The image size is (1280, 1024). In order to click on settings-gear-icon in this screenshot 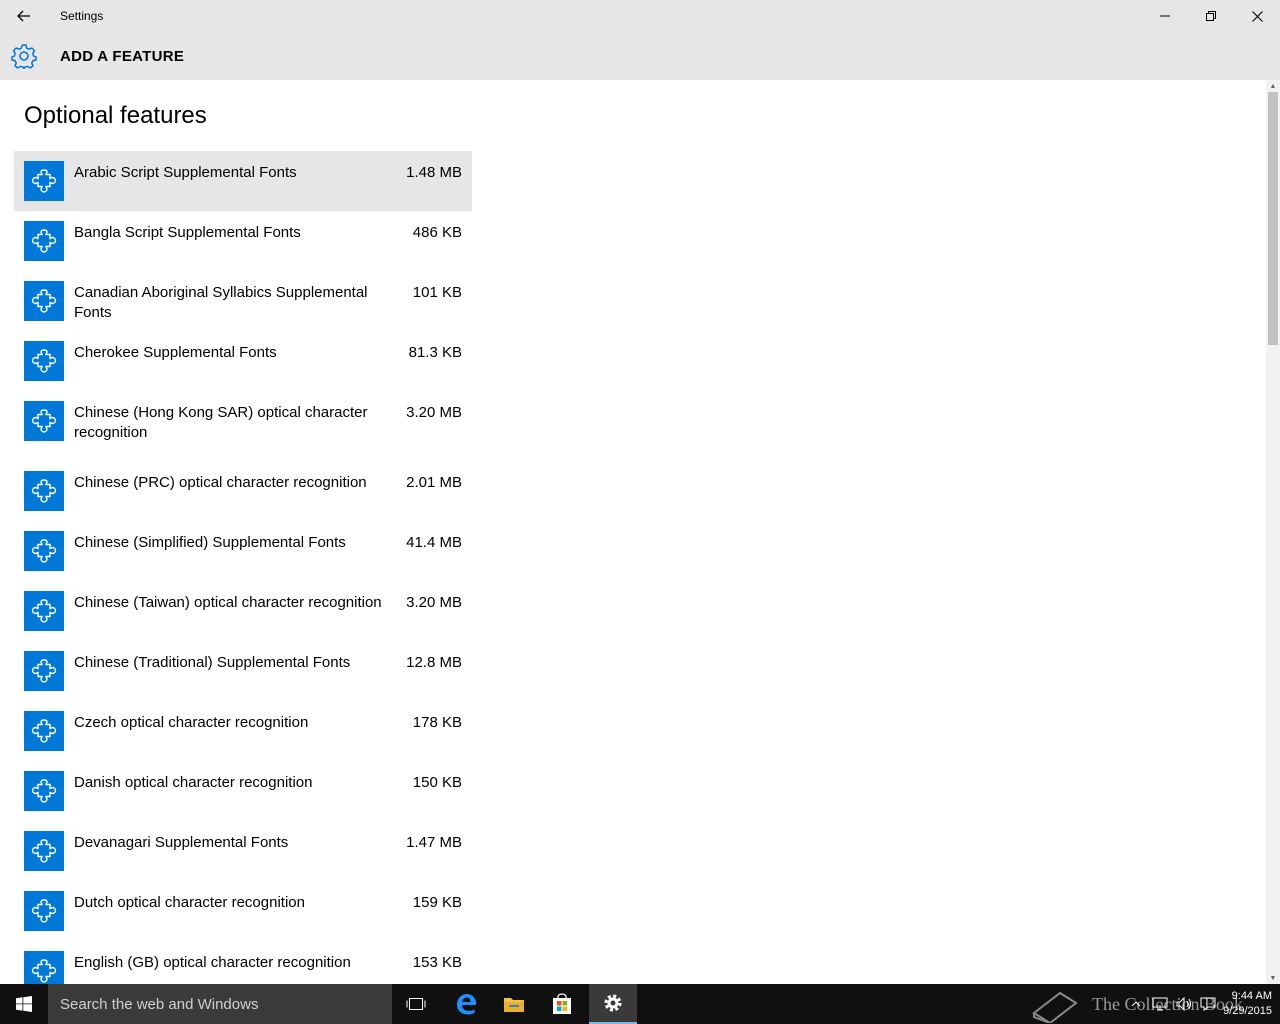, I will do `click(24, 56)`.